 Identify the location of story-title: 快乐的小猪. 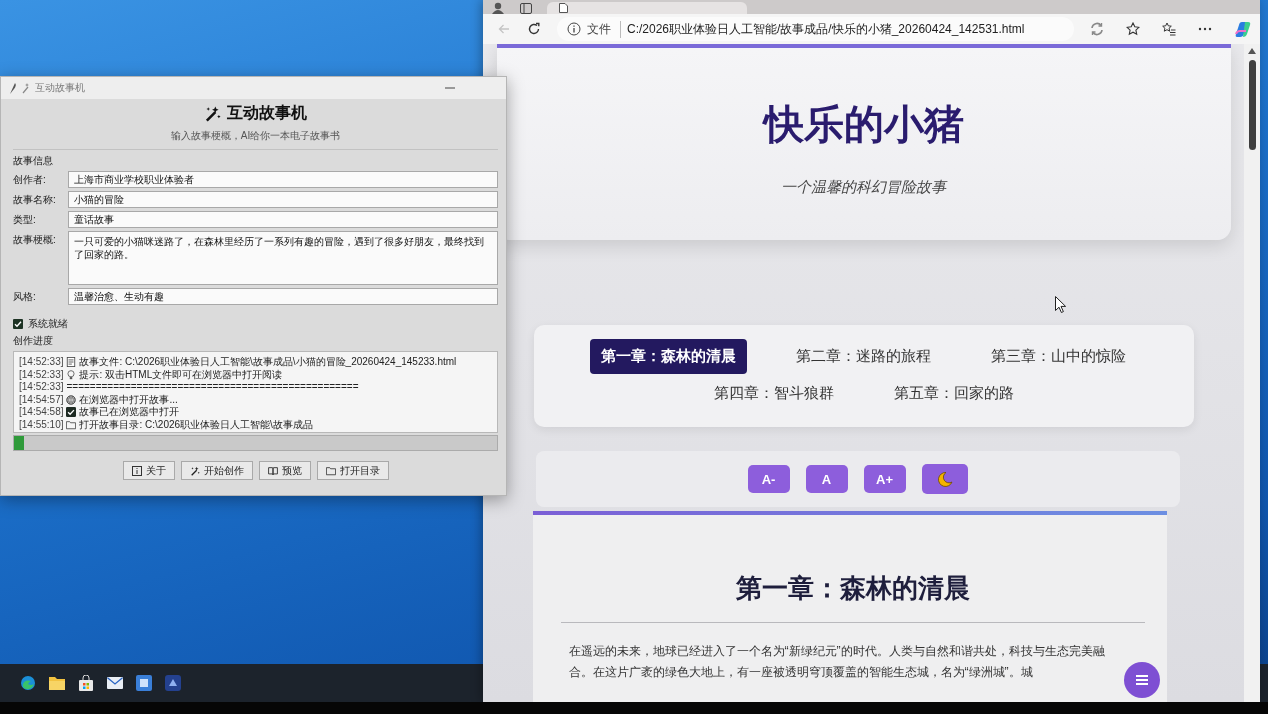
(863, 124).